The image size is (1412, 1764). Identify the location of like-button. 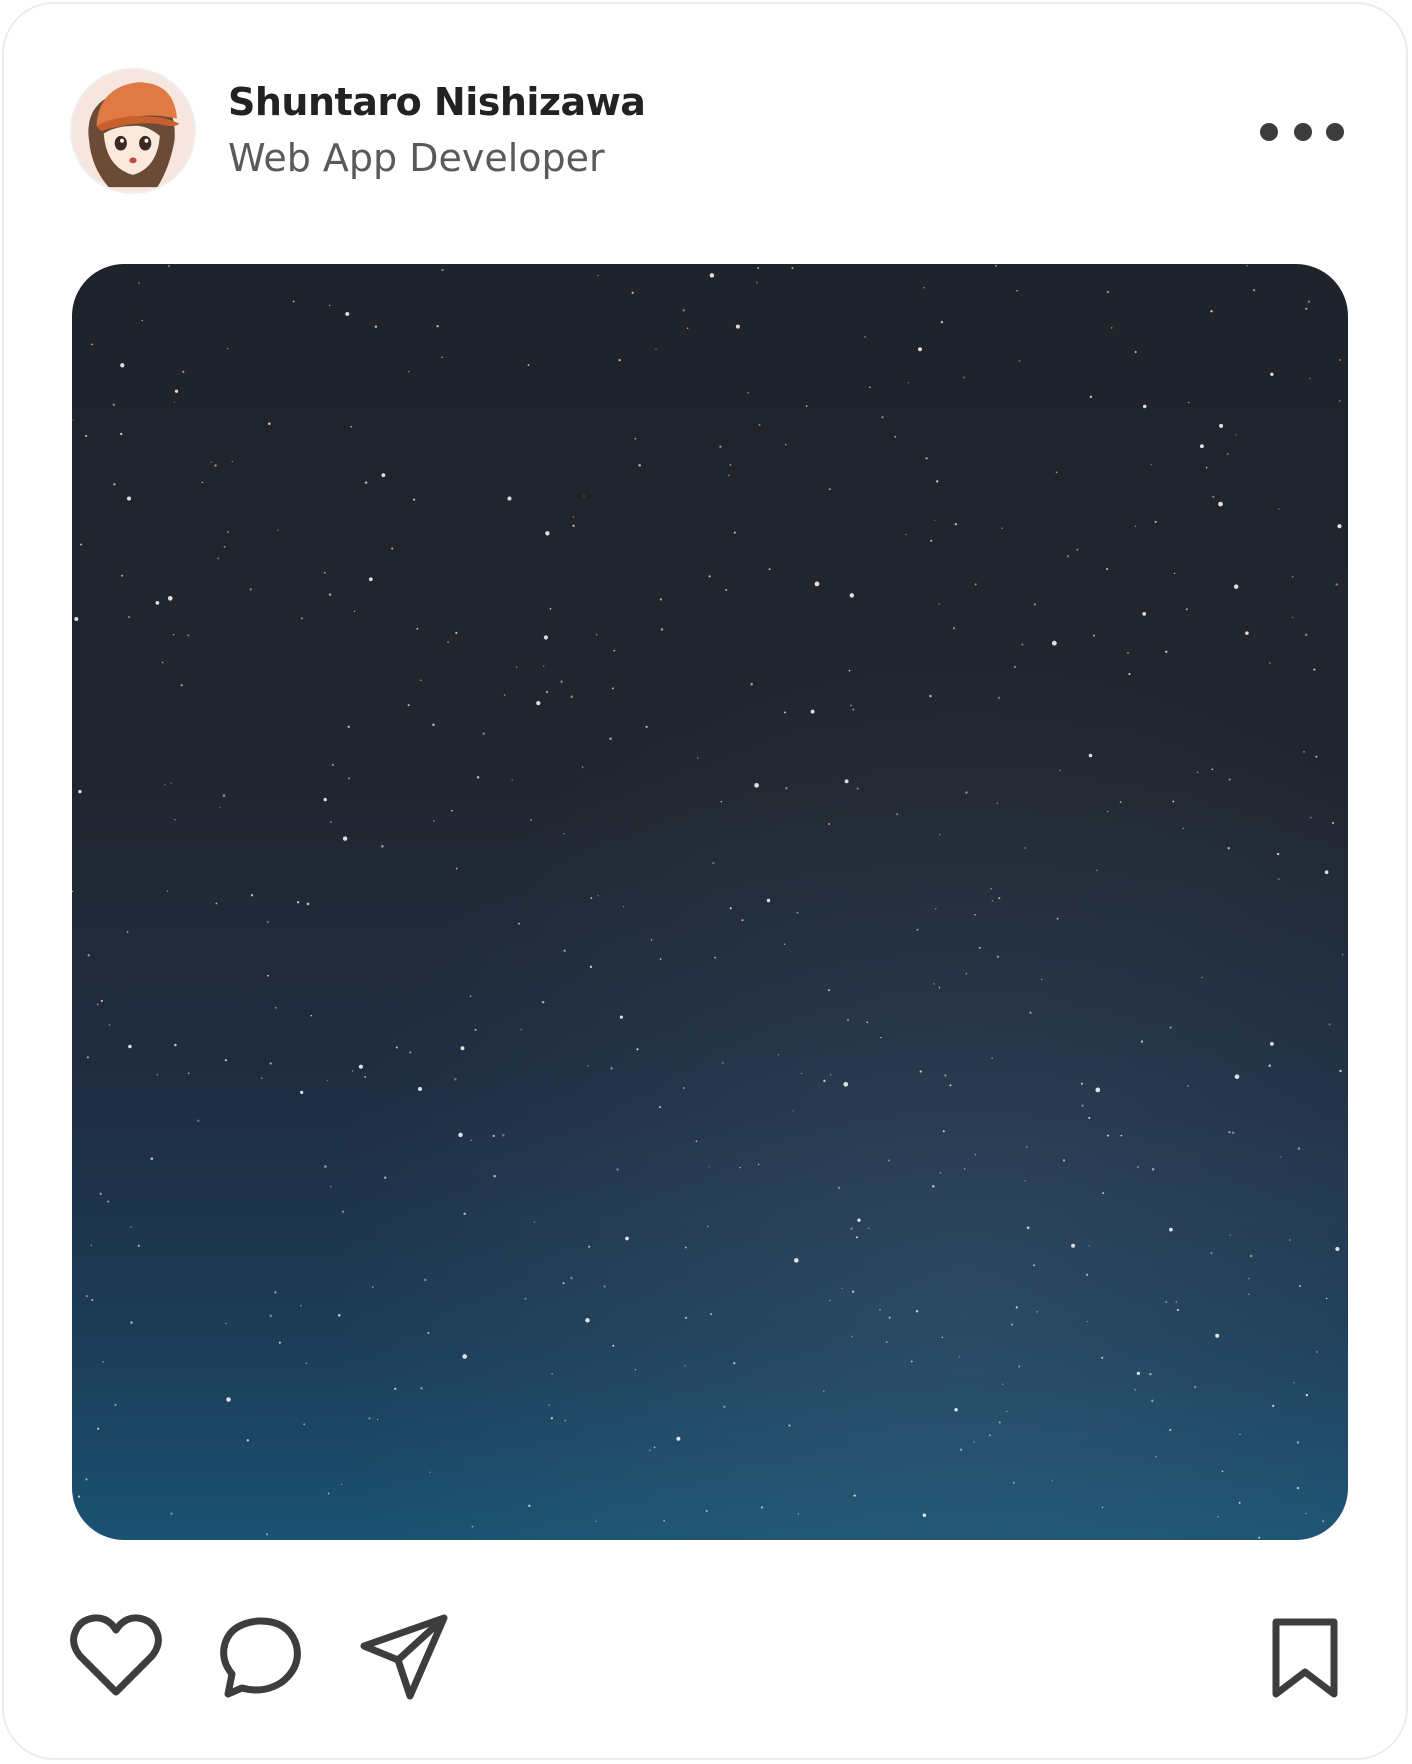
(116, 1656).